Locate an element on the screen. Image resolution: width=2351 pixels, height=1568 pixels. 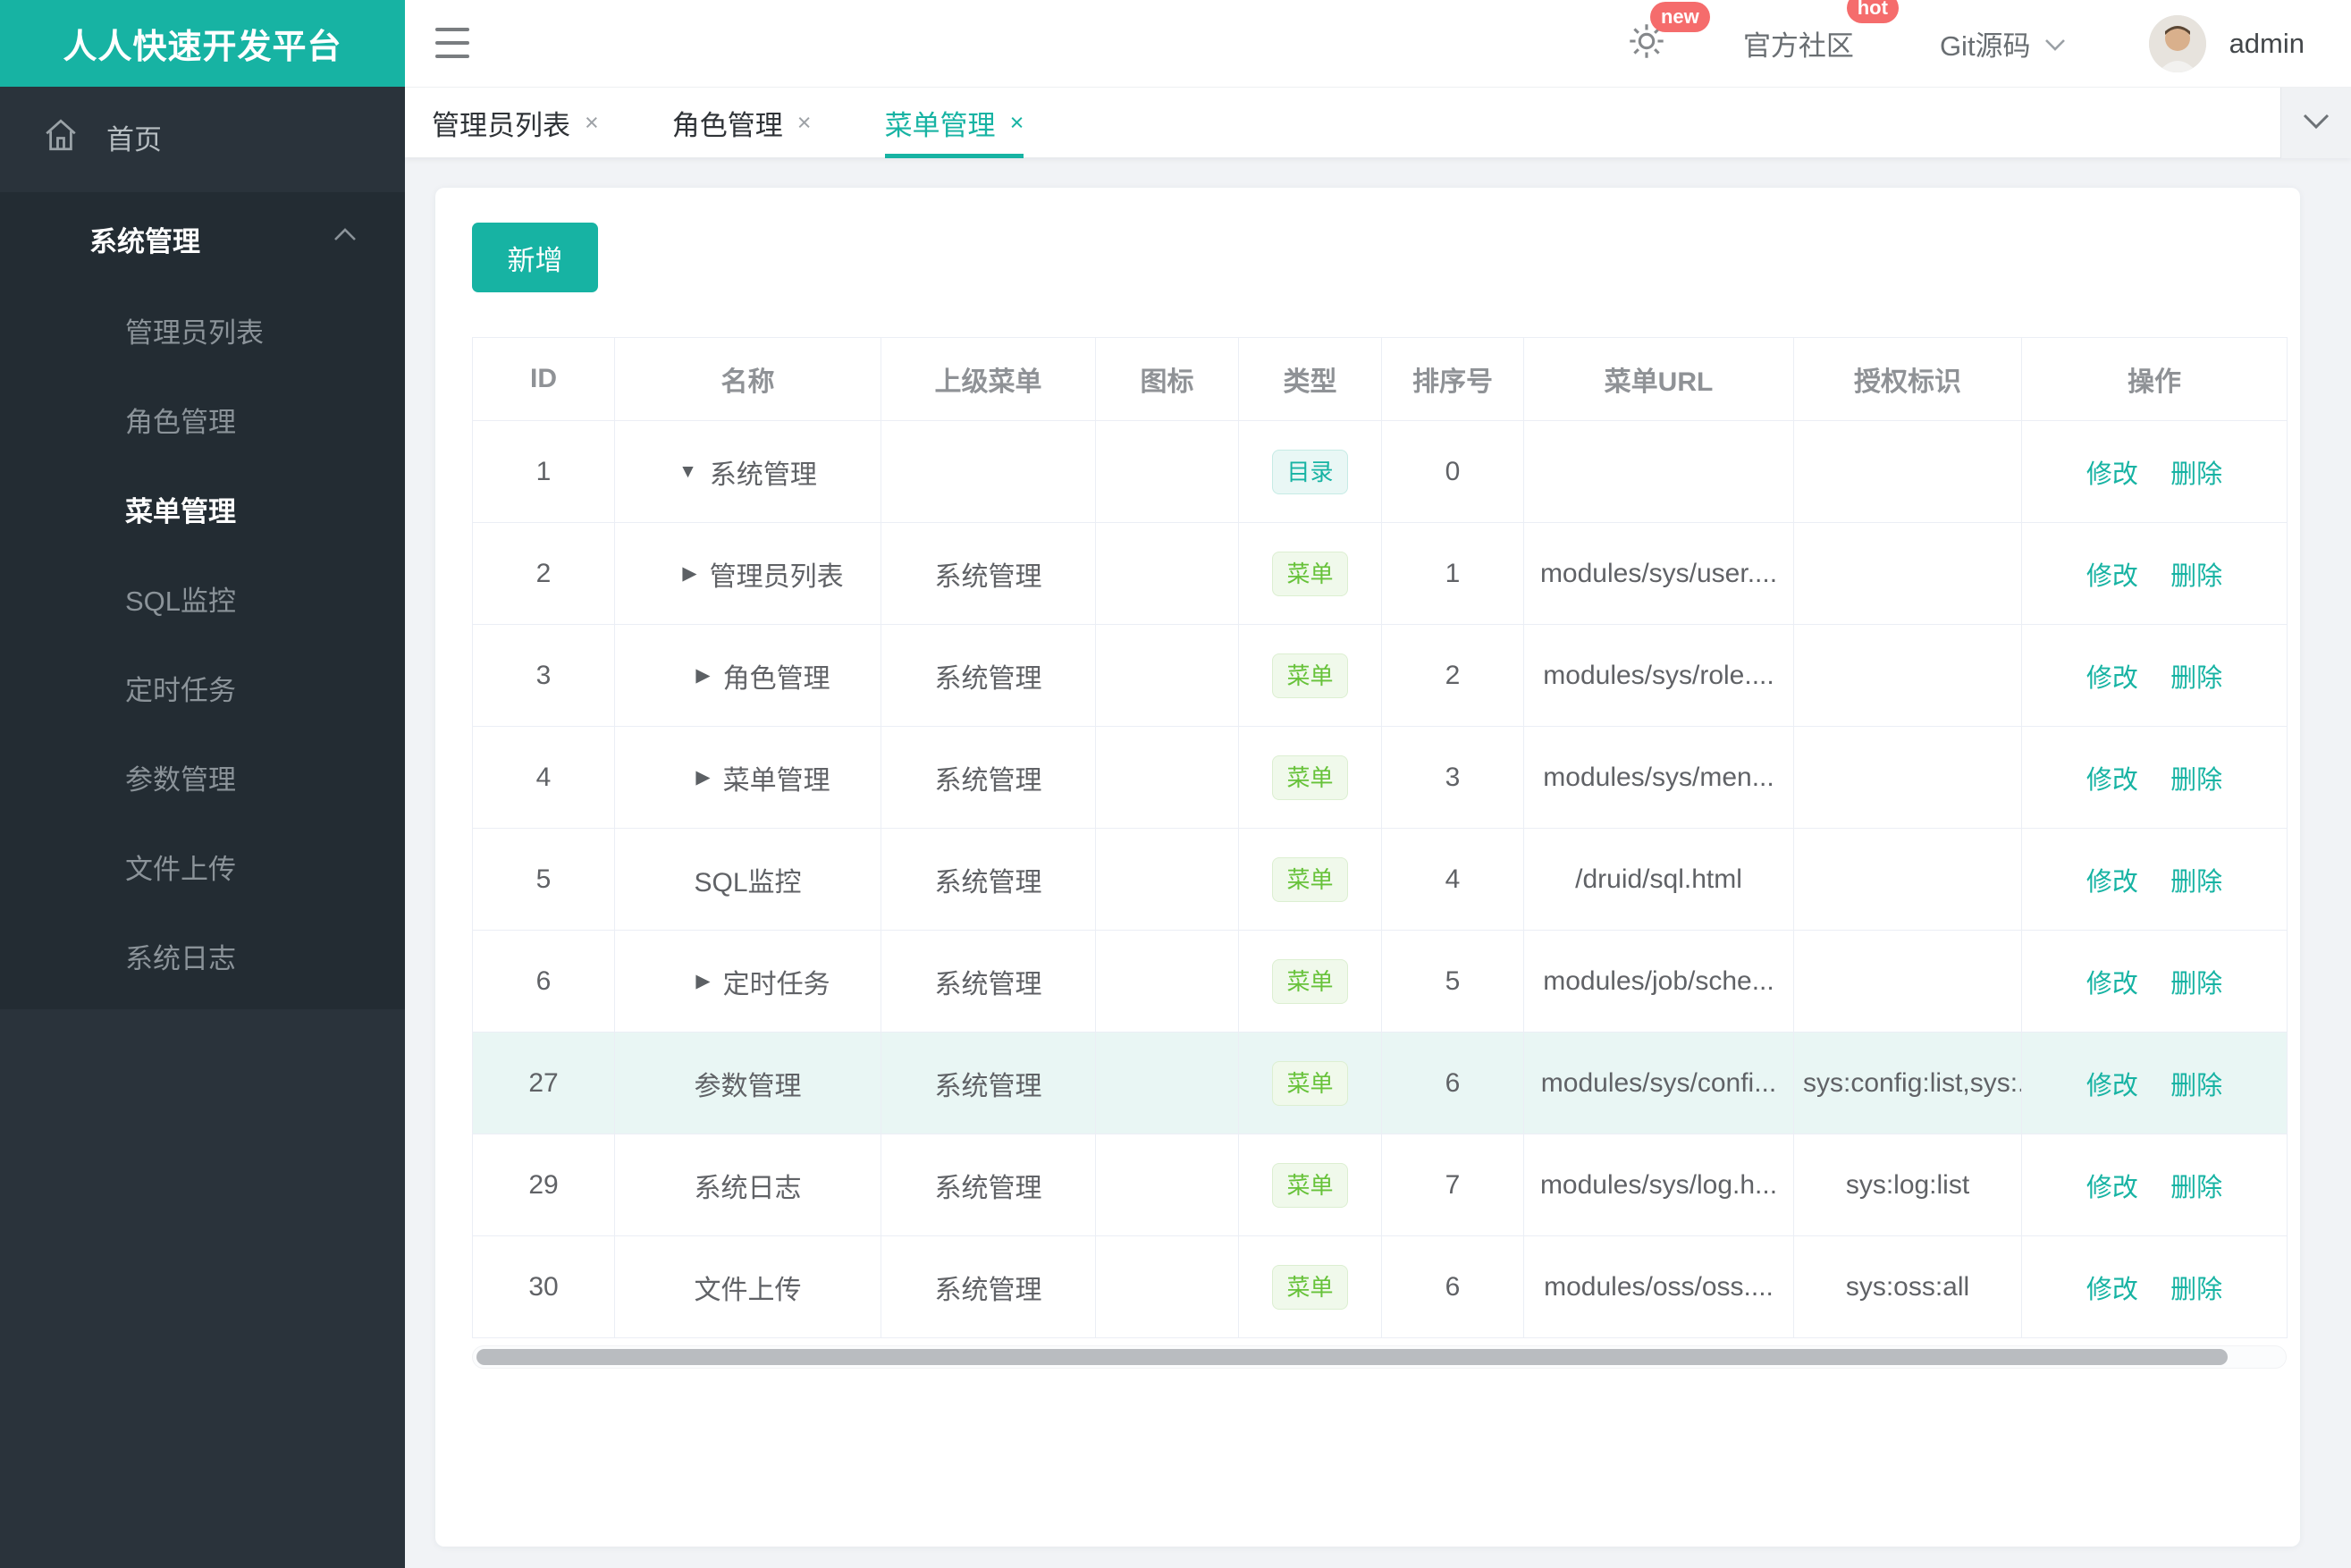
sidebar-item-sql-monitor: SQL监控 is located at coordinates (202, 598).